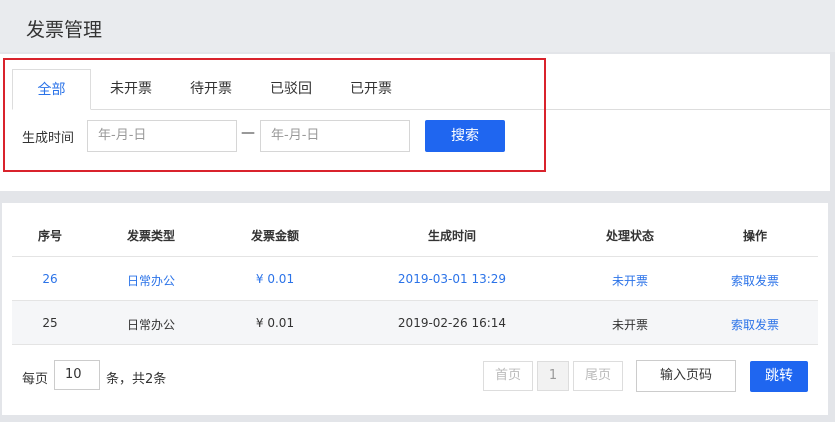  What do you see at coordinates (211, 89) in the screenshot?
I see `tab-pending: 待开票` at bounding box center [211, 89].